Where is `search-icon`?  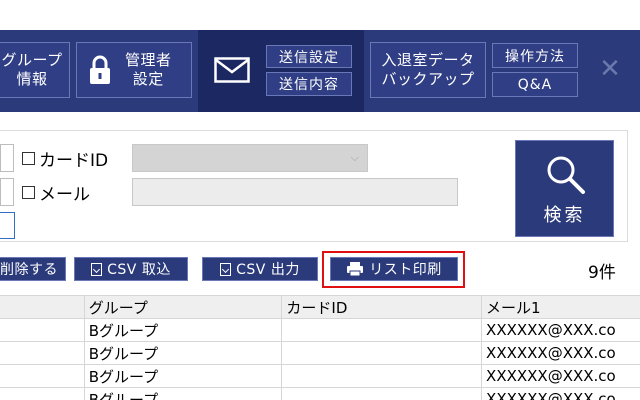 search-icon is located at coordinates (566, 175).